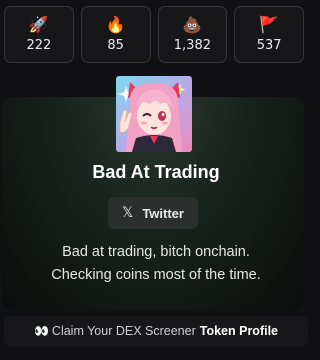  I want to click on description-line-2: Checking coins most of the time., so click(156, 275).